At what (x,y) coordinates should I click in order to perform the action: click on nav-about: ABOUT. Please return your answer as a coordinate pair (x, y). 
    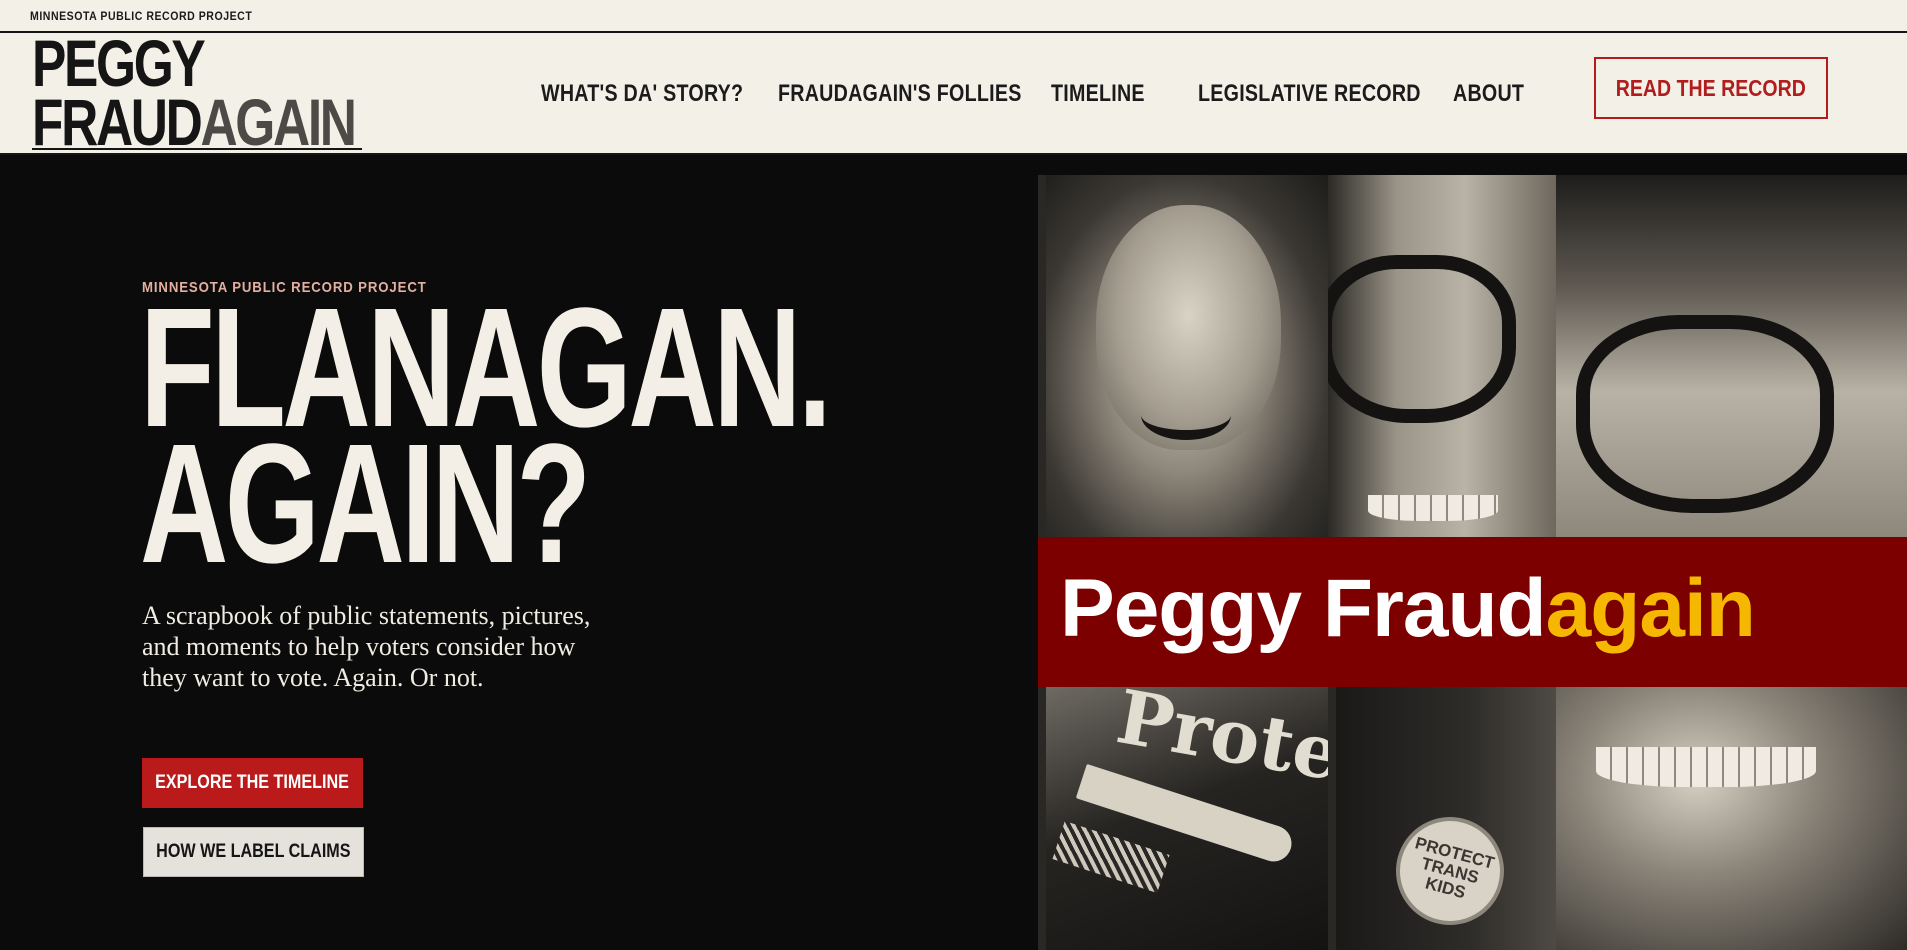
    Looking at the image, I should click on (1488, 94).